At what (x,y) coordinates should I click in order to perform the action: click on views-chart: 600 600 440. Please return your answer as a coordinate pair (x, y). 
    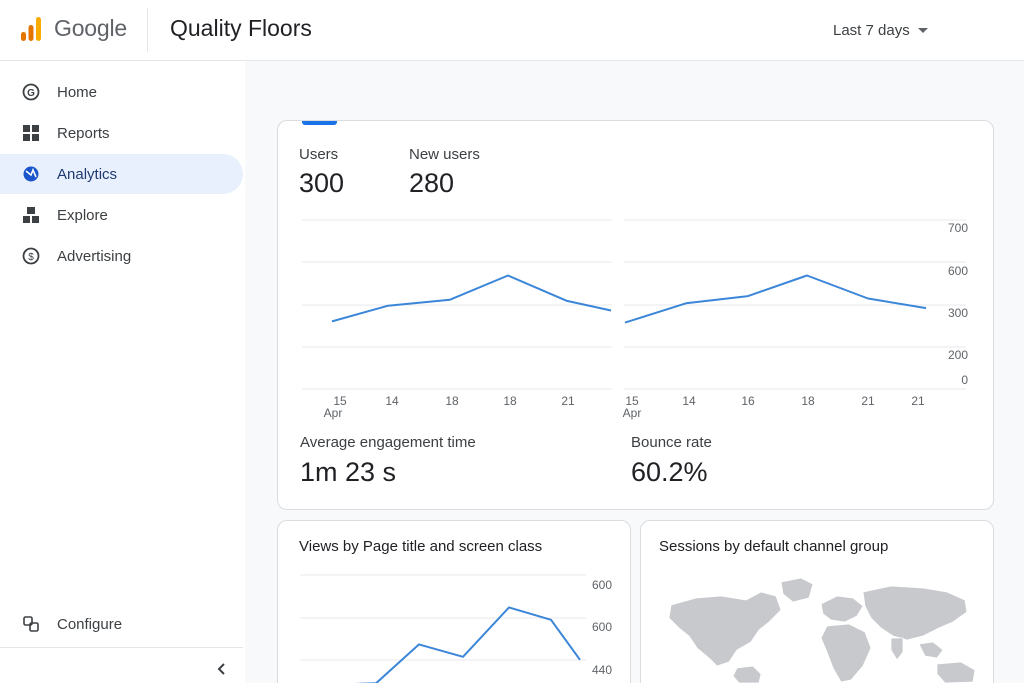
    Looking at the image, I should click on (456, 628).